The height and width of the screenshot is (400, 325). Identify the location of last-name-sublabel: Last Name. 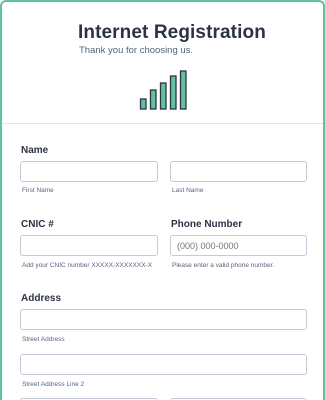
(188, 190).